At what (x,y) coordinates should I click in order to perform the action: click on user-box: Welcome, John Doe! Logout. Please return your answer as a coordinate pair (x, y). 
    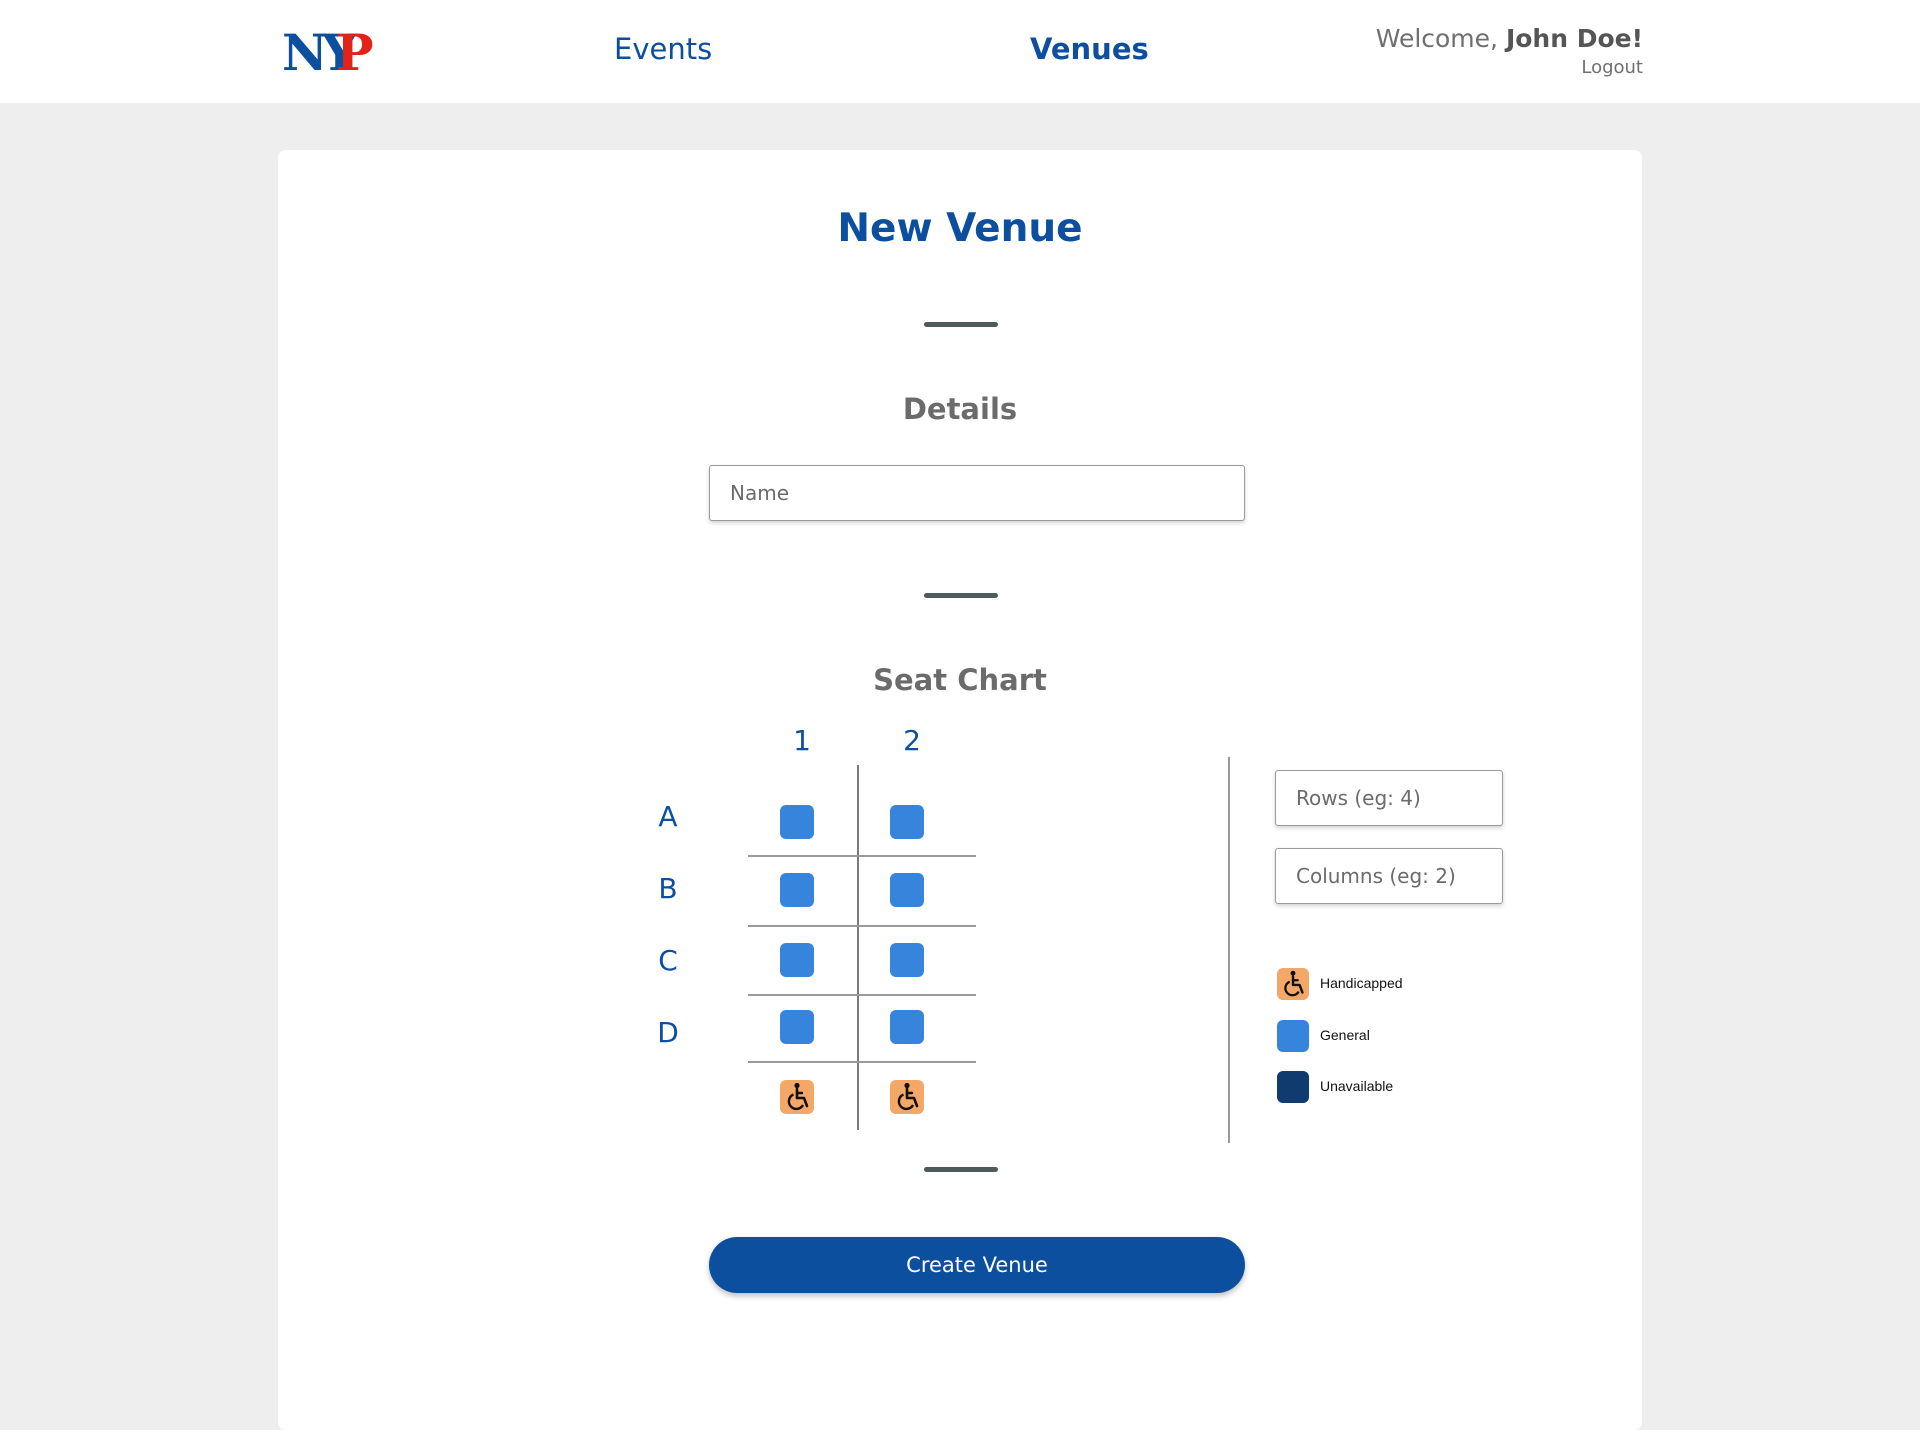
    Looking at the image, I should click on (1509, 51).